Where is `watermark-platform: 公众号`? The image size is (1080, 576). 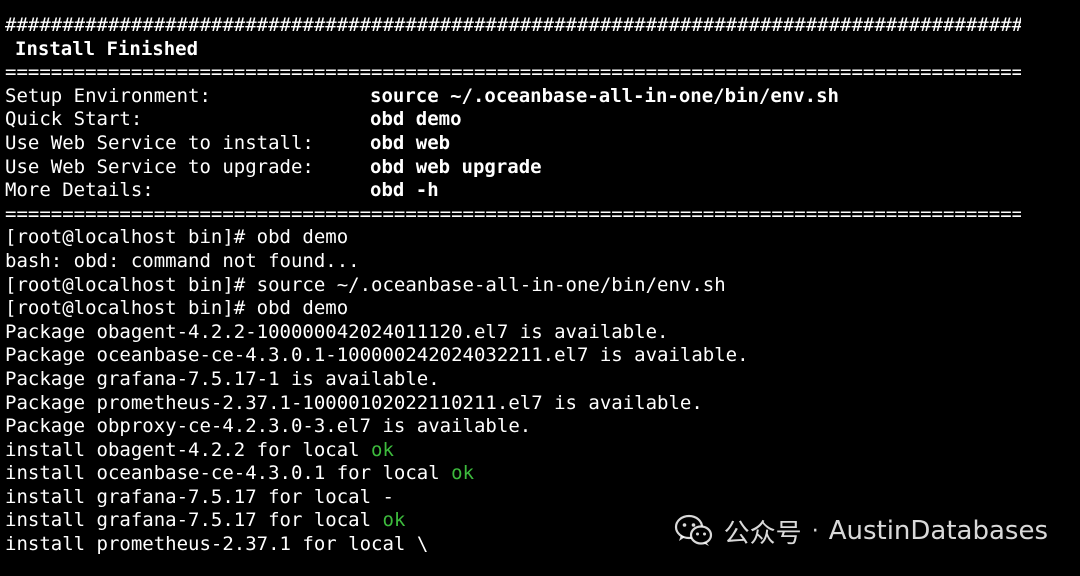 watermark-platform: 公众号 is located at coordinates (762, 533).